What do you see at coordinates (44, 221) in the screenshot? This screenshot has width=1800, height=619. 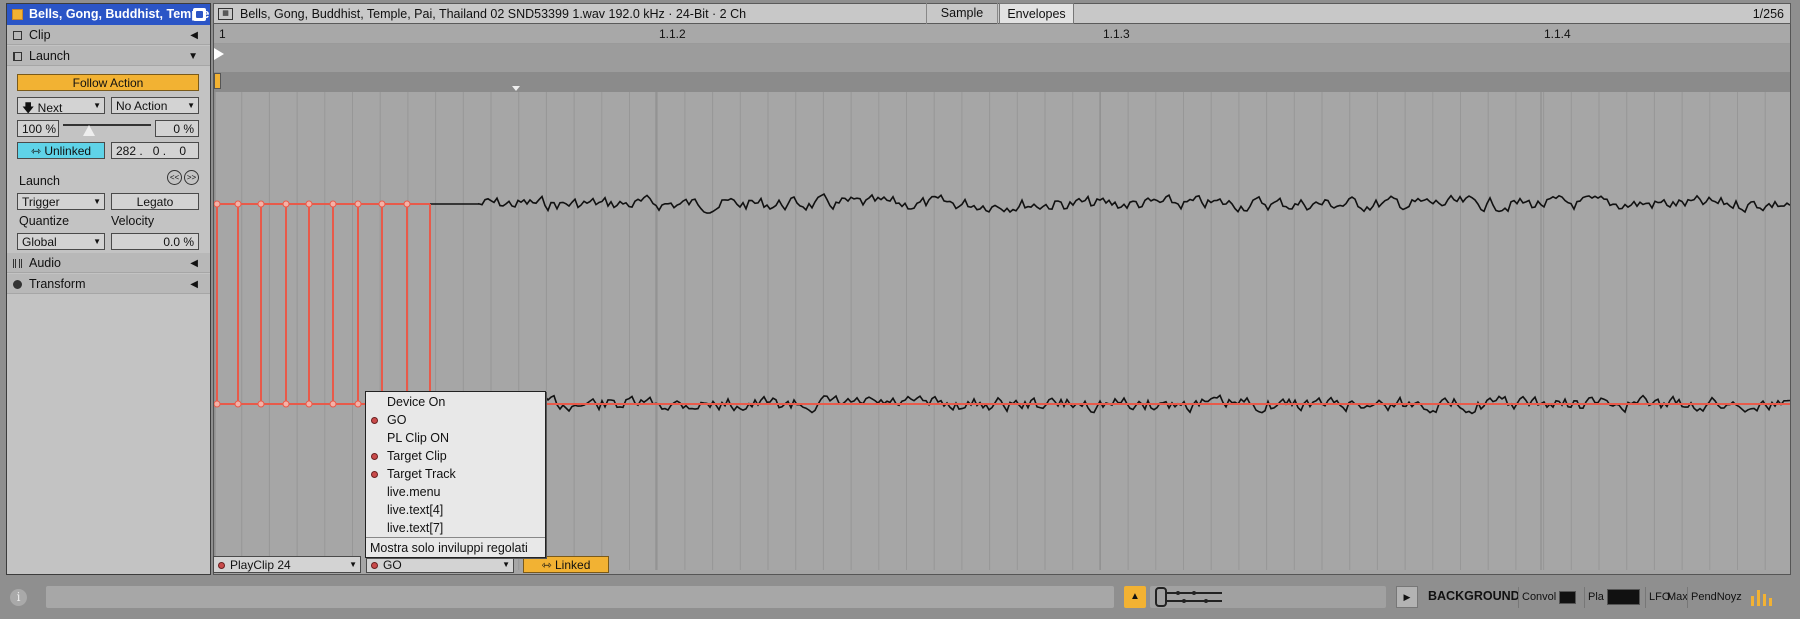 I see `quantize-label: Quantize` at bounding box center [44, 221].